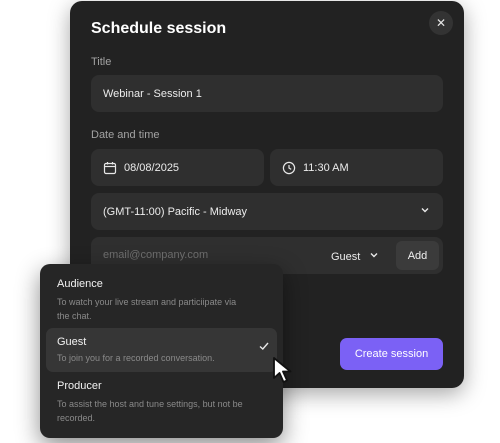 The height and width of the screenshot is (443, 500). Describe the element at coordinates (175, 211) in the screenshot. I see `timezone-value: (GMT-11:00) Pacific - Midway` at that location.